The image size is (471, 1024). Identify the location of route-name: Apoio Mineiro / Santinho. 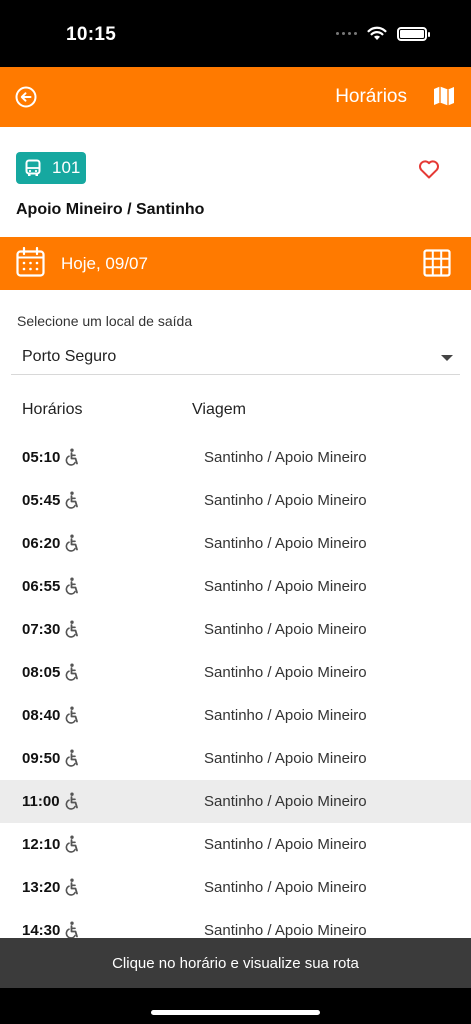
(110, 209).